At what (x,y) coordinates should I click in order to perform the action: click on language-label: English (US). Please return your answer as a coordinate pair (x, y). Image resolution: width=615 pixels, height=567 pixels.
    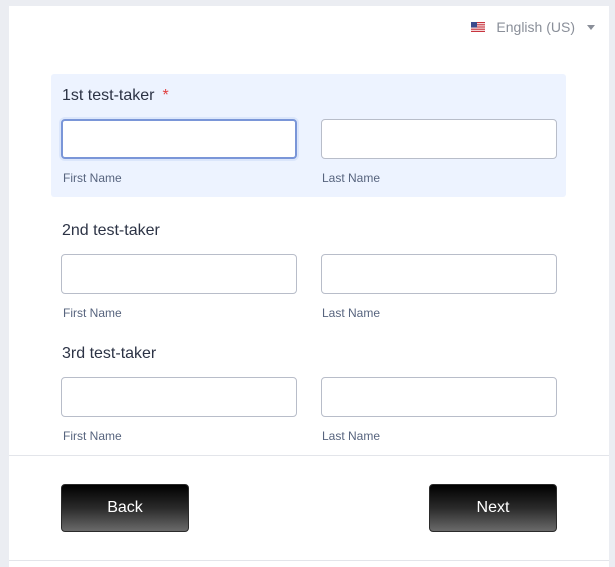
    Looking at the image, I should click on (535, 27).